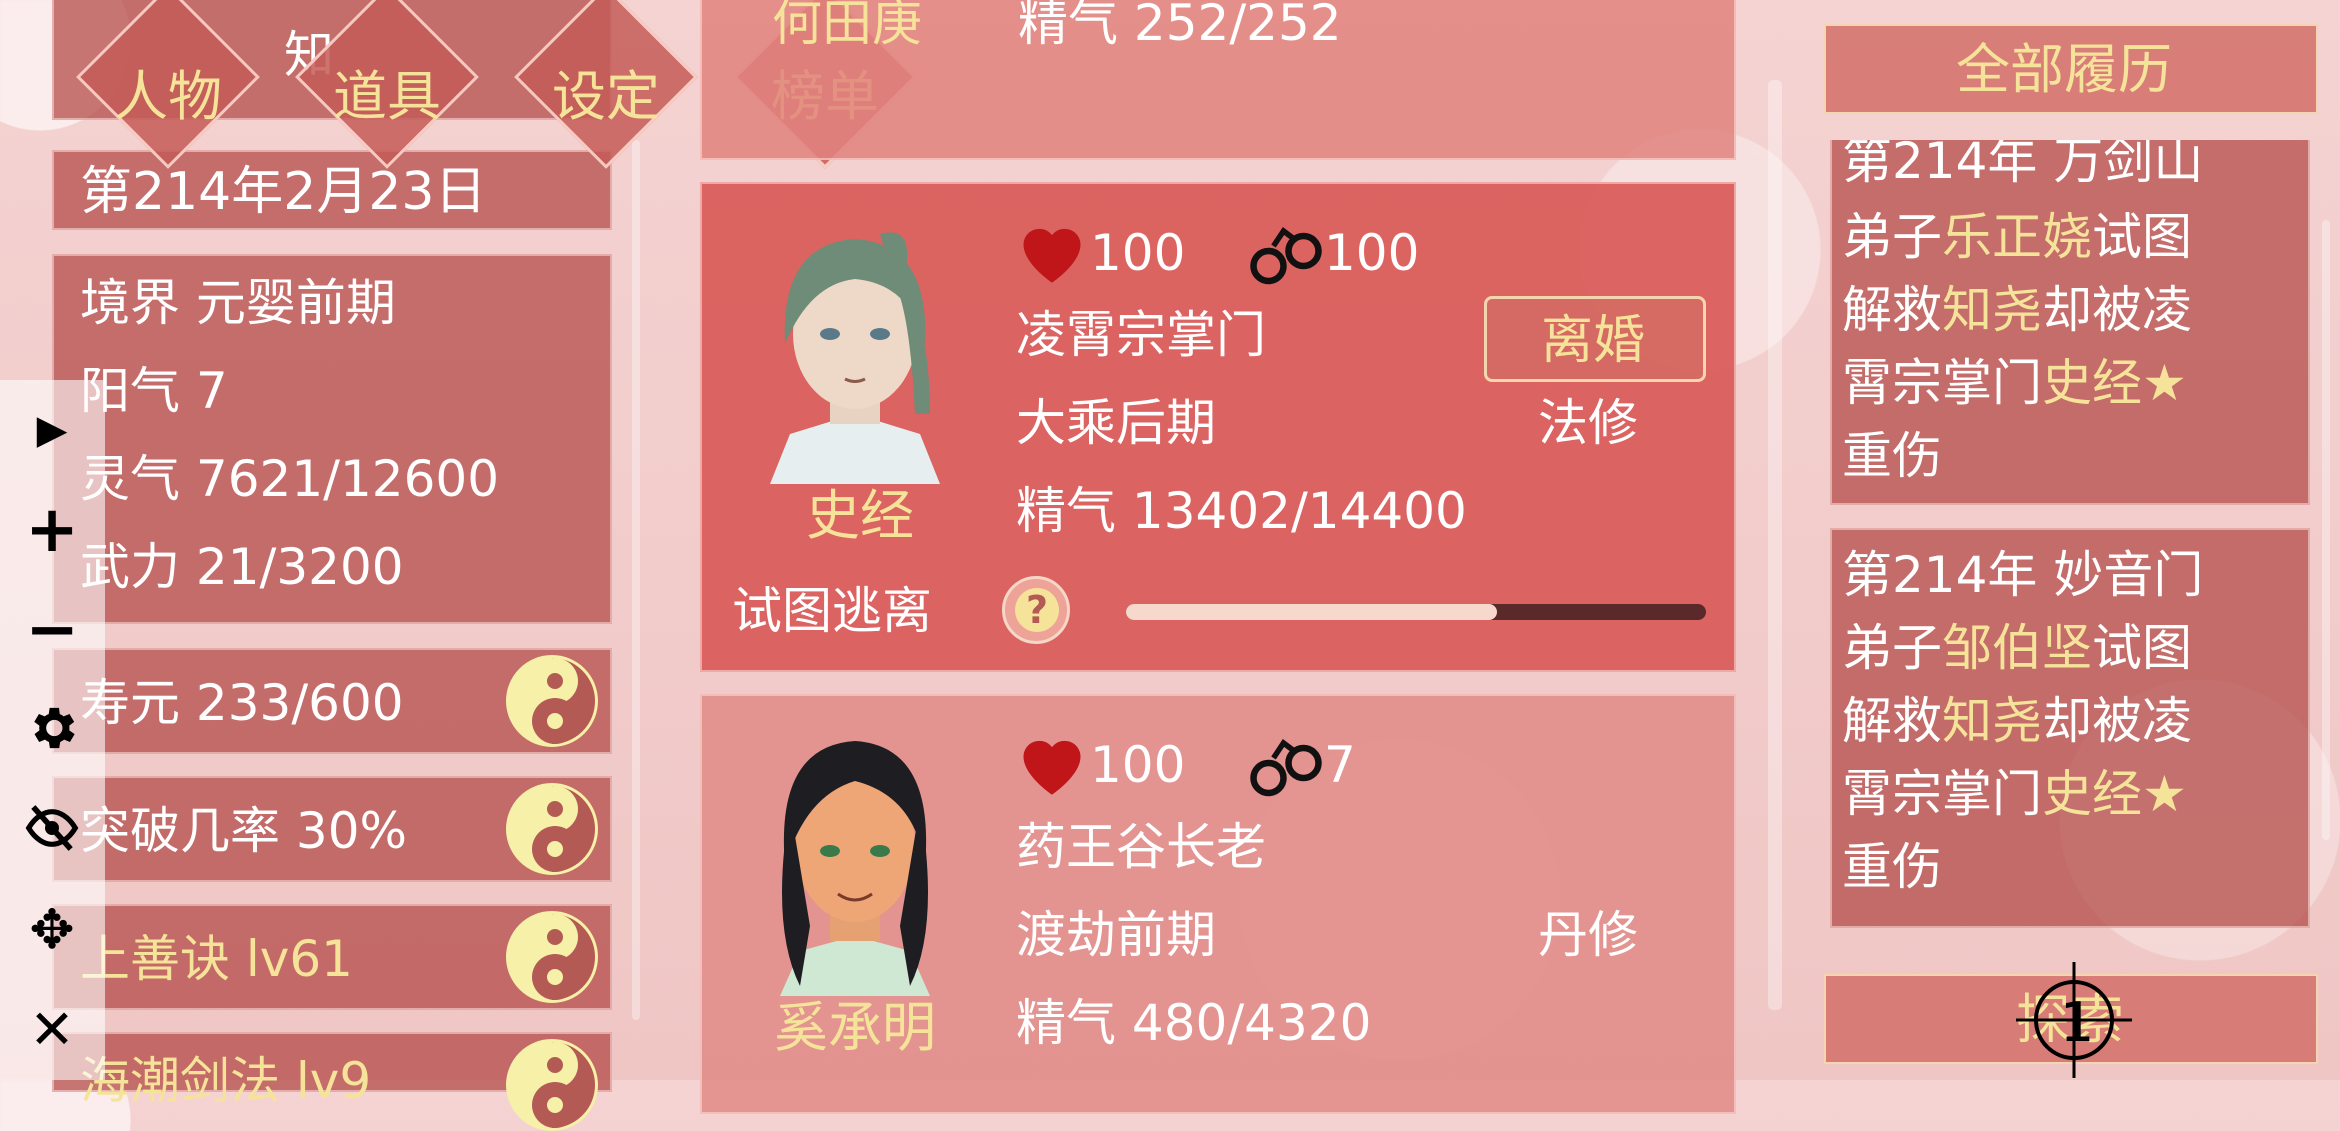  Describe the element at coordinates (2017, 648) in the screenshot. I see `history-line: 弟子邹伯坚试图` at that location.